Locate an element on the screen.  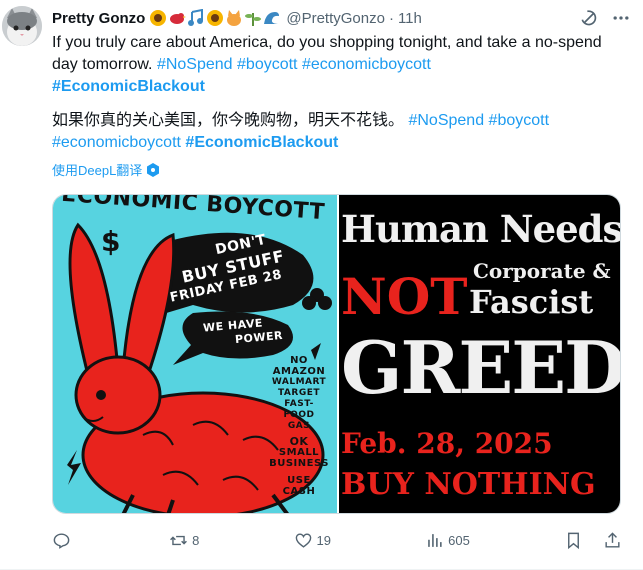
retweet-button: 8 is located at coordinates (184, 540).